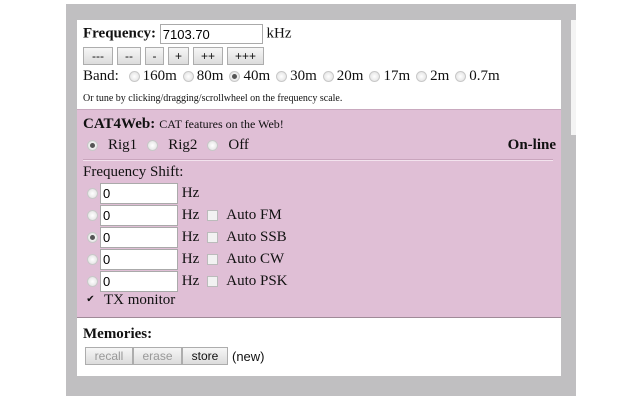 The width and height of the screenshot is (640, 400). What do you see at coordinates (235, 77) in the screenshot?
I see `band-radio-40m` at bounding box center [235, 77].